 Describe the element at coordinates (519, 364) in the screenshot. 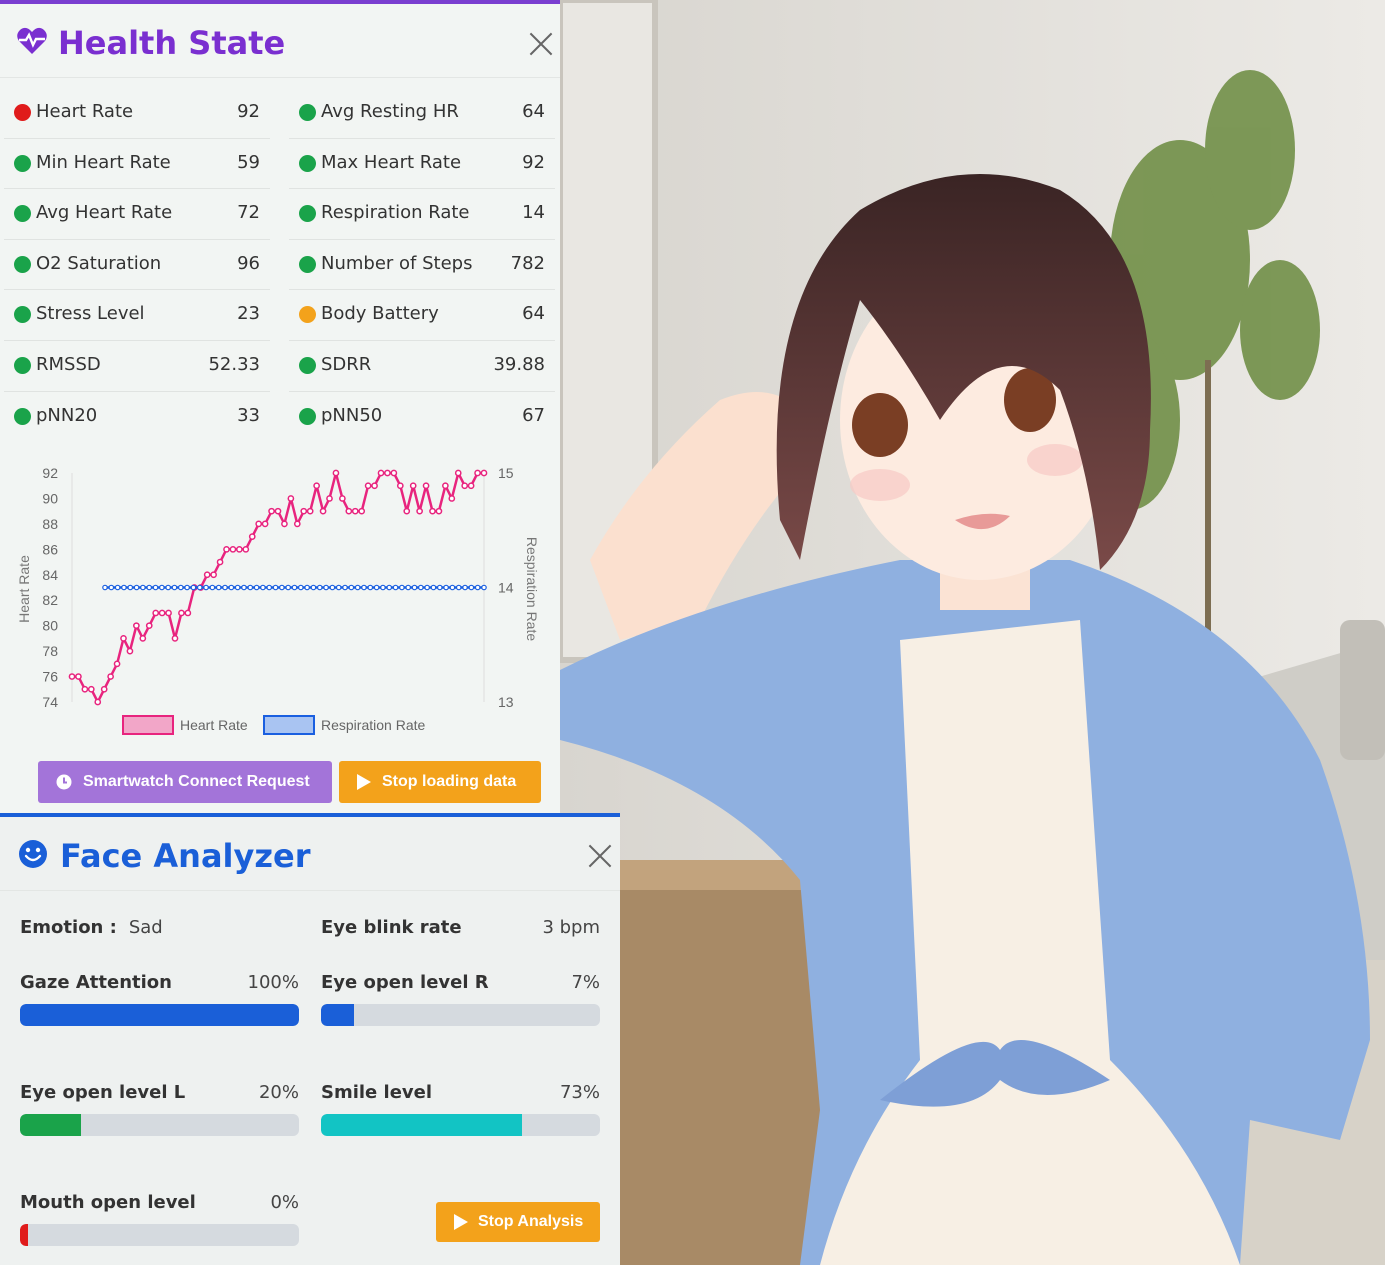

I see `metric-value: 39.88` at that location.